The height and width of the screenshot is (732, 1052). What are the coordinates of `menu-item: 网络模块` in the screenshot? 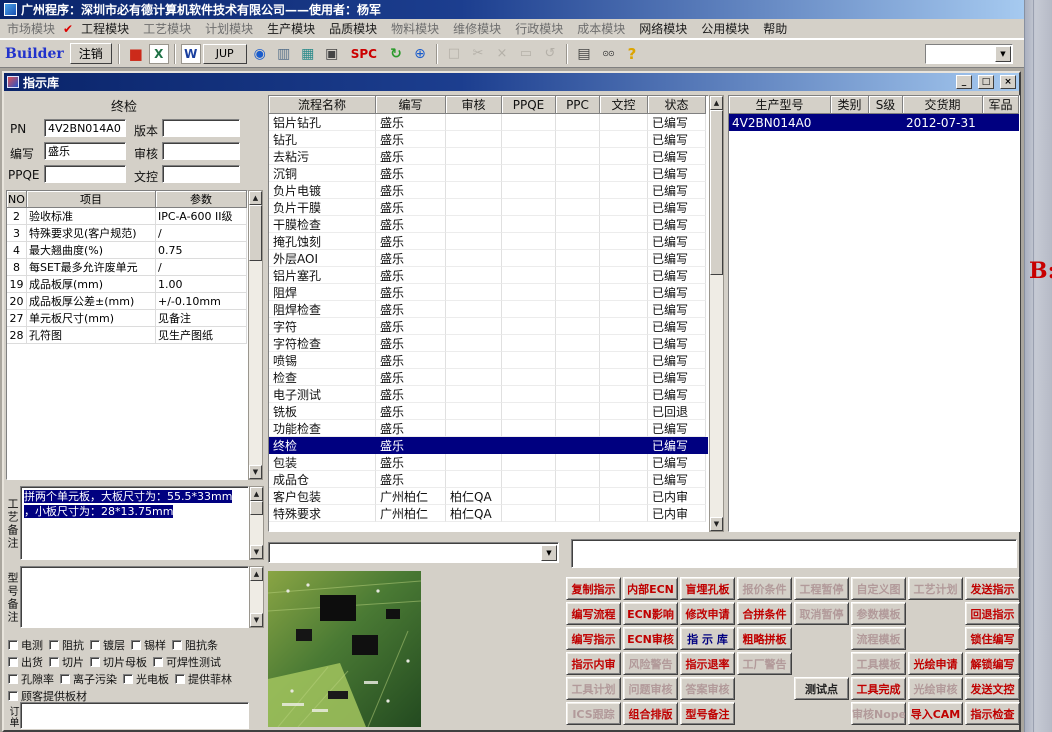 It's located at (663, 29).